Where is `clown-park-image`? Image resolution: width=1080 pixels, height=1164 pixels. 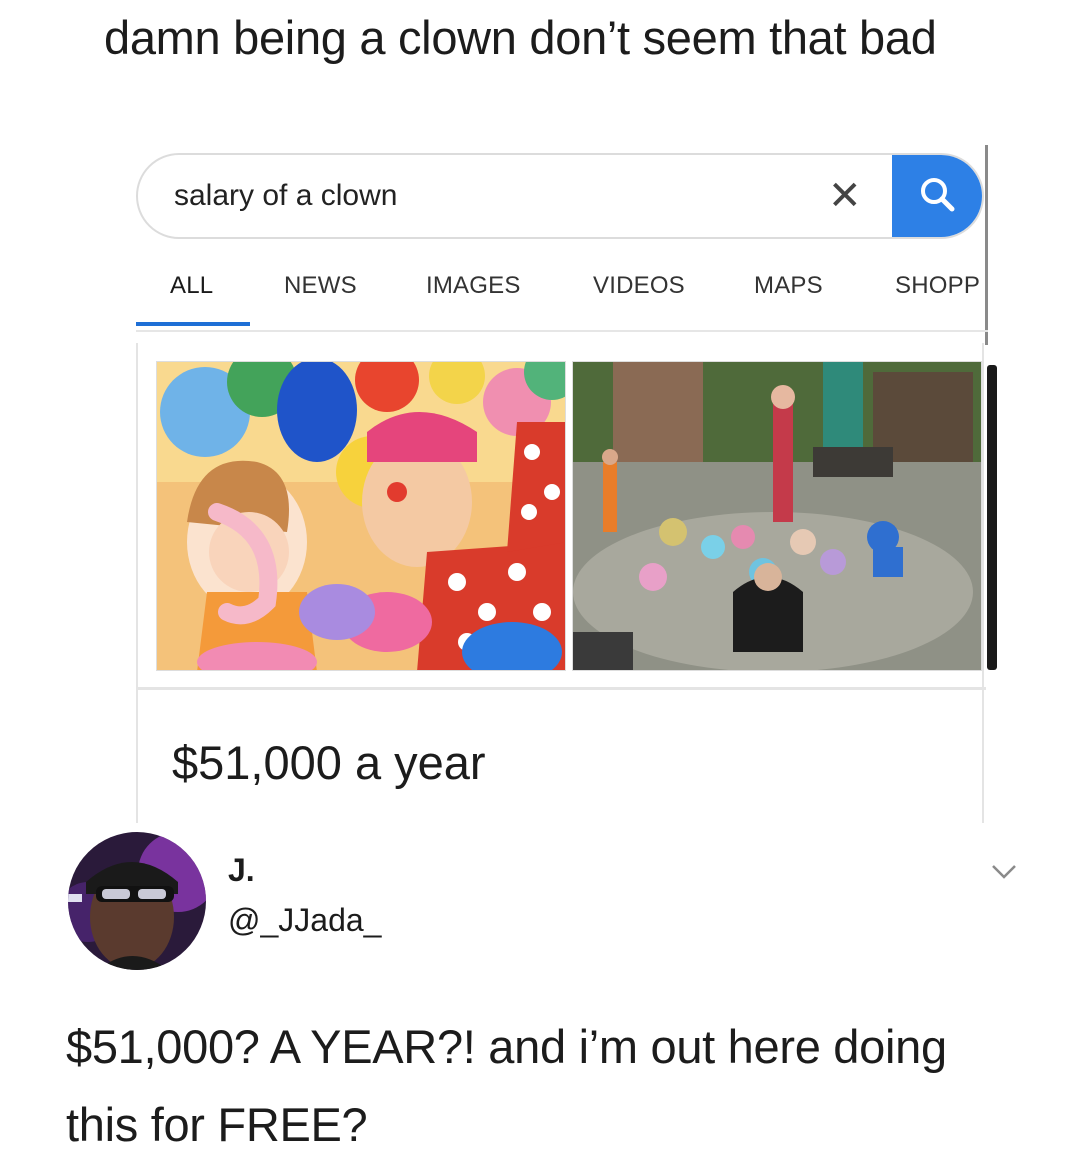
clown-park-image is located at coordinates (777, 516).